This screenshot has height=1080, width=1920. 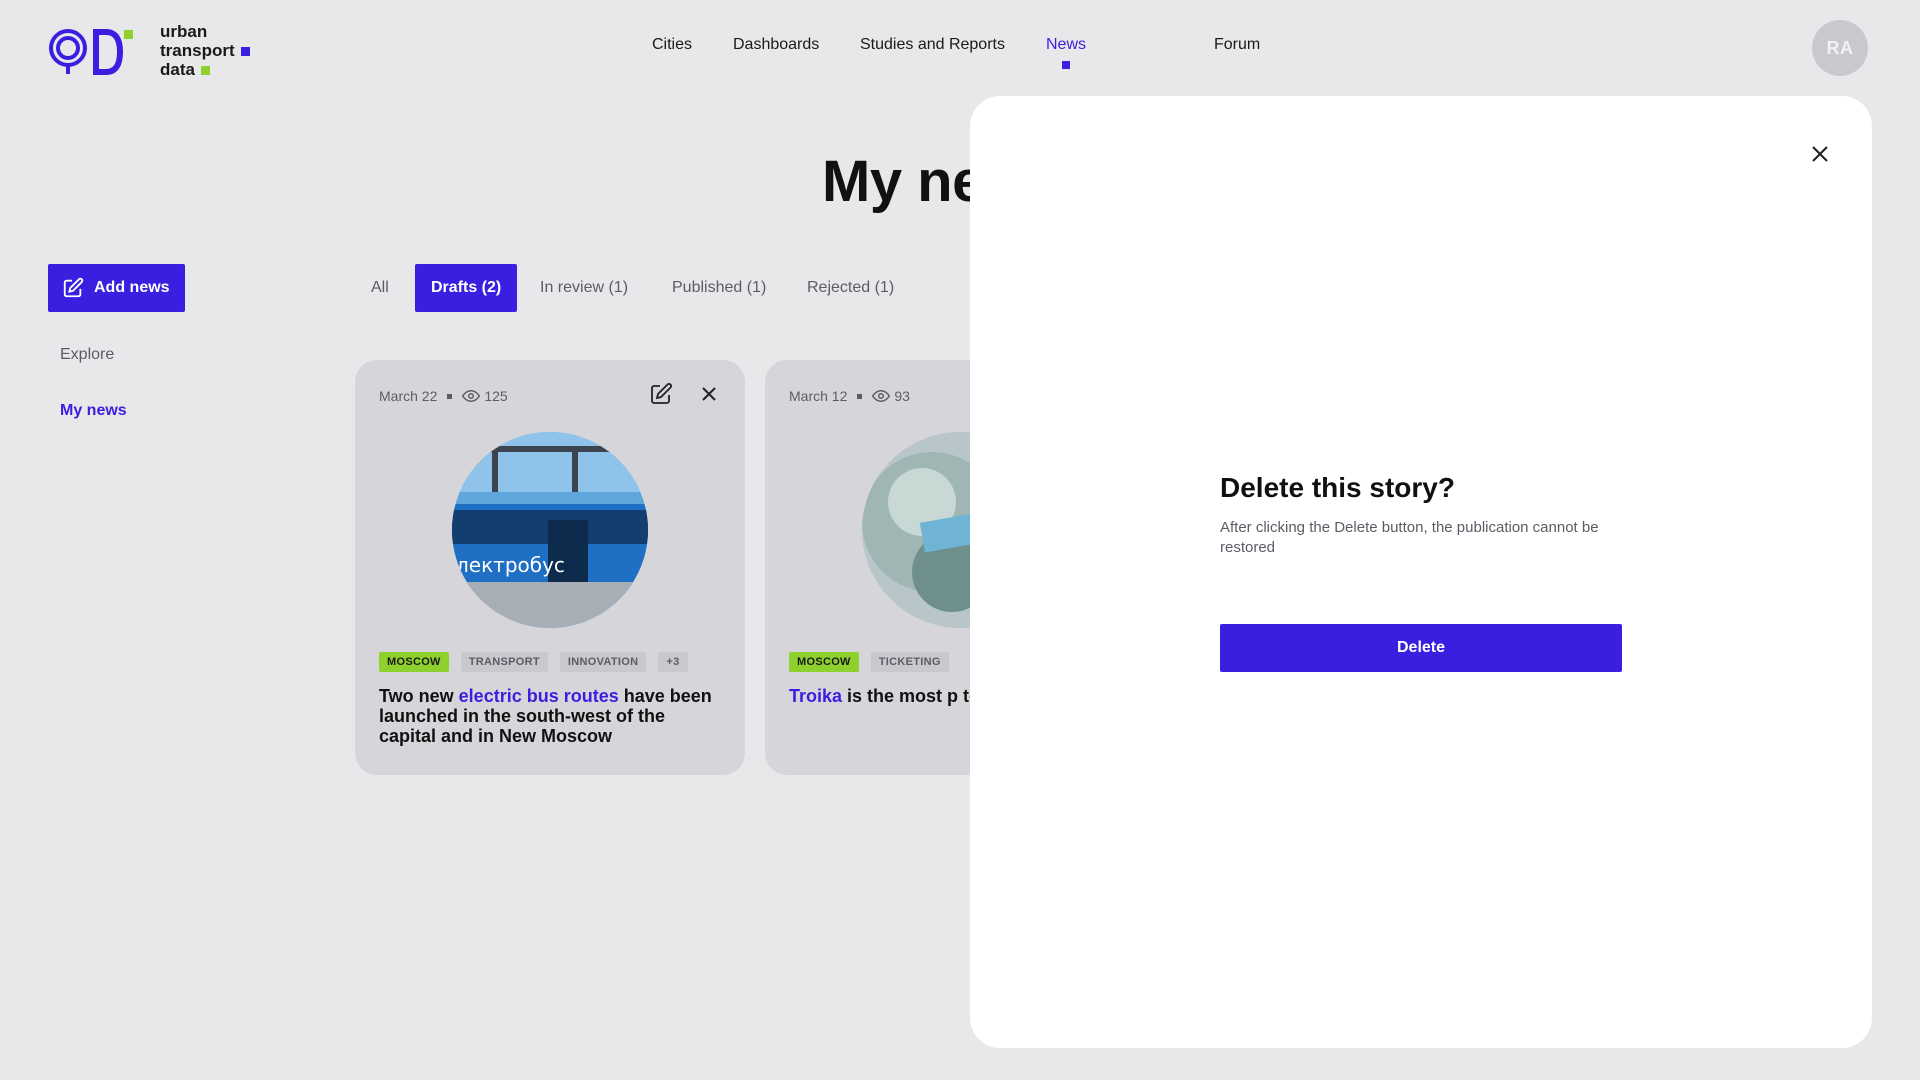 I want to click on add-news-button: Add news, so click(x=116, y=288).